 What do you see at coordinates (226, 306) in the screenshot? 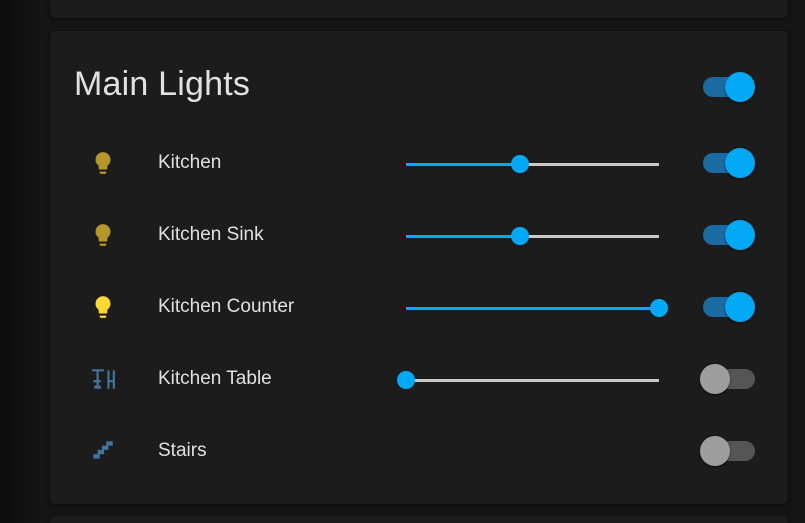
I see `light-name: Kitchen Counter` at bounding box center [226, 306].